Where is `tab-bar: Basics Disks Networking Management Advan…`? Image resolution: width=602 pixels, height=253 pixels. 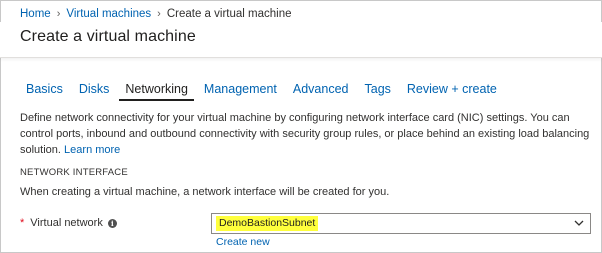
tab-bar: Basics Disks Networking Management Advan… is located at coordinates (263, 91).